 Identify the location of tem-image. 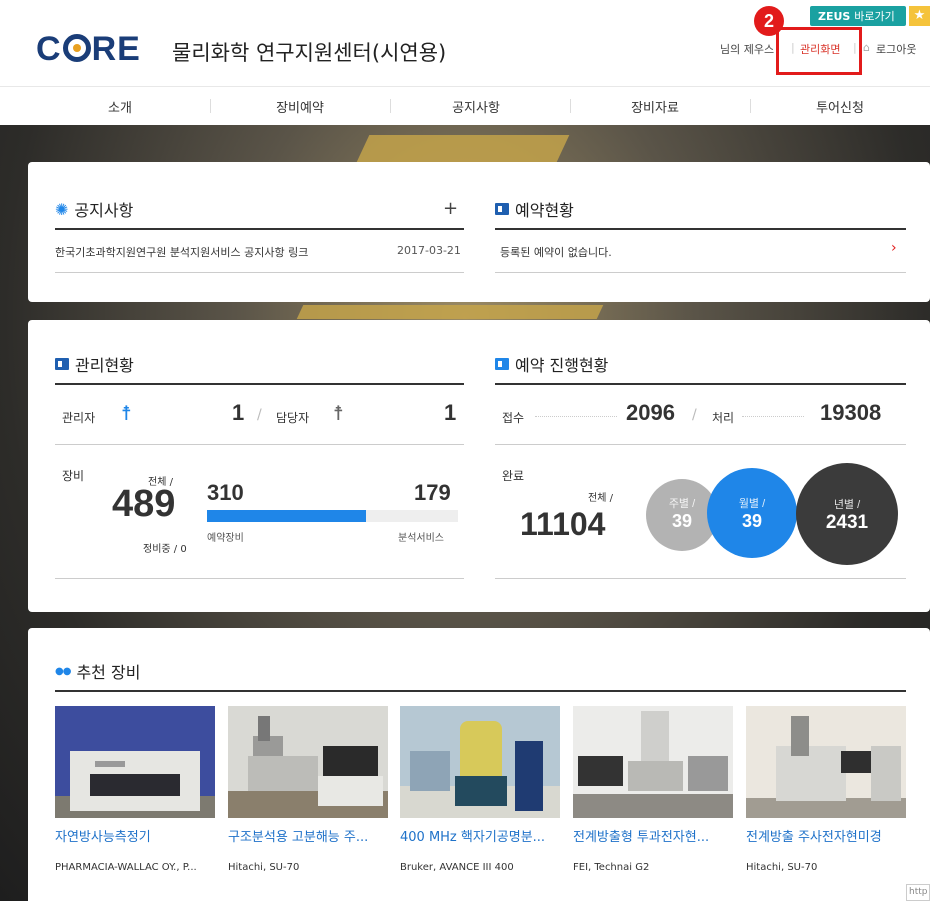
(653, 762).